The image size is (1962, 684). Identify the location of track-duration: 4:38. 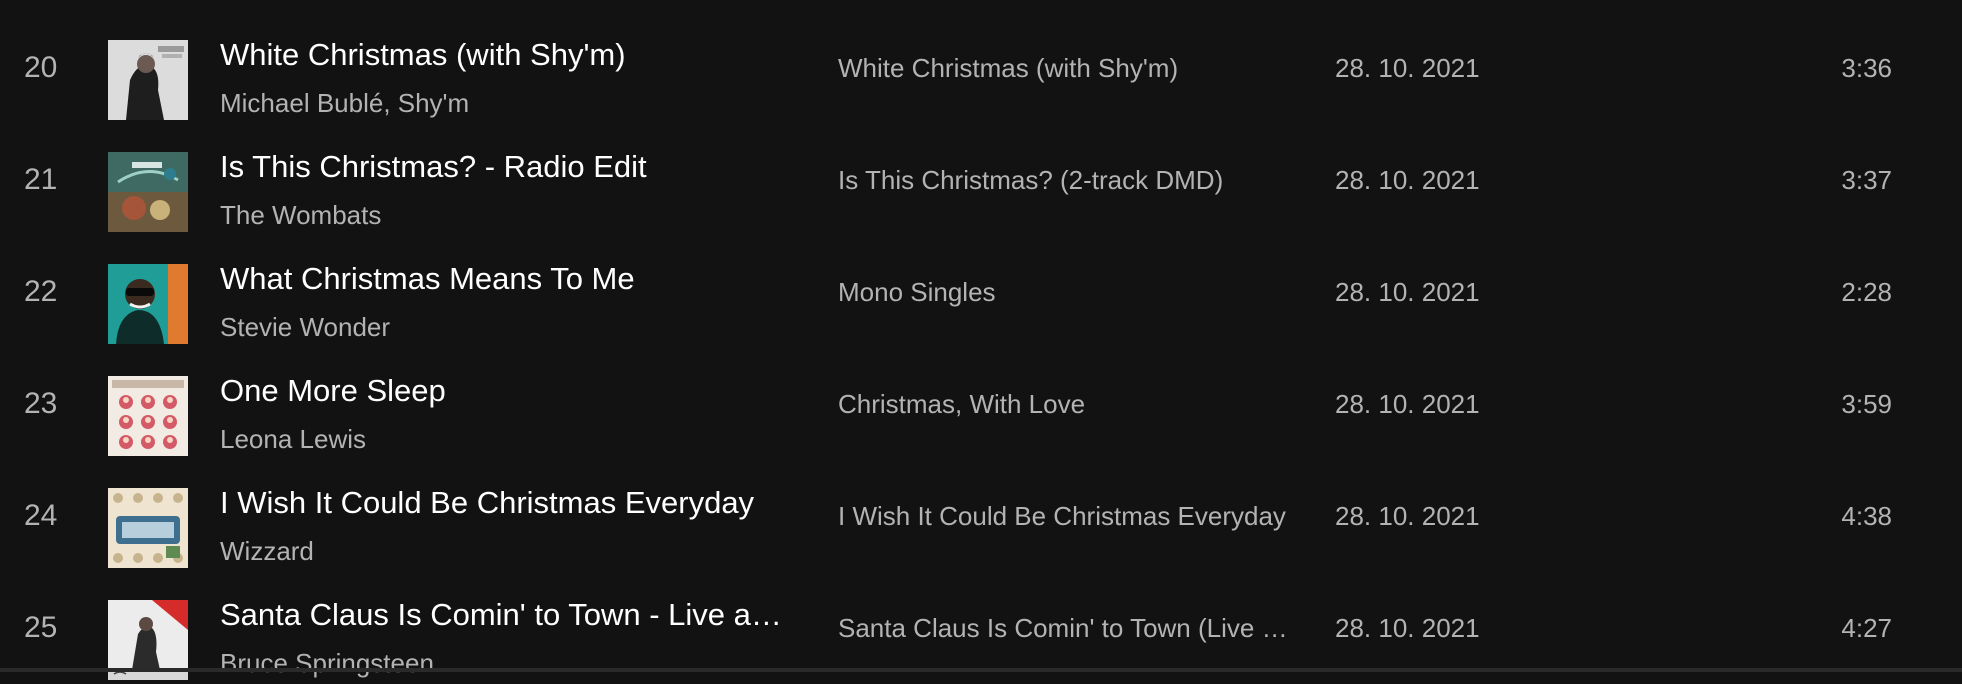
(1866, 516).